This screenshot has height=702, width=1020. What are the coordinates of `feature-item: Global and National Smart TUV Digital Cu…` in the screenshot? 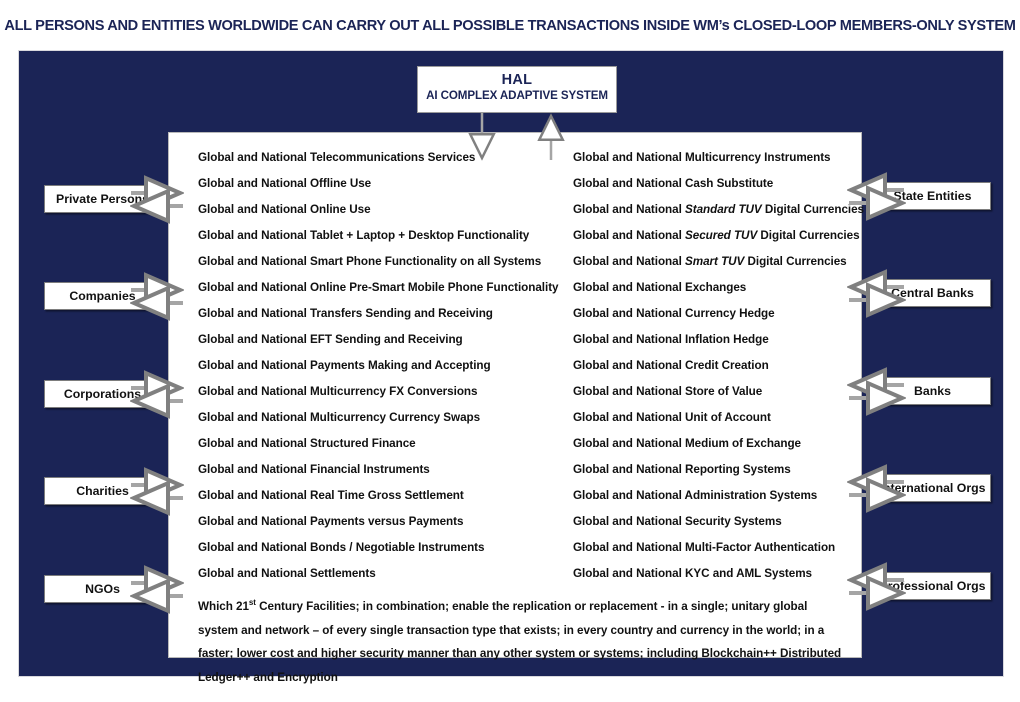 It's located at (710, 261).